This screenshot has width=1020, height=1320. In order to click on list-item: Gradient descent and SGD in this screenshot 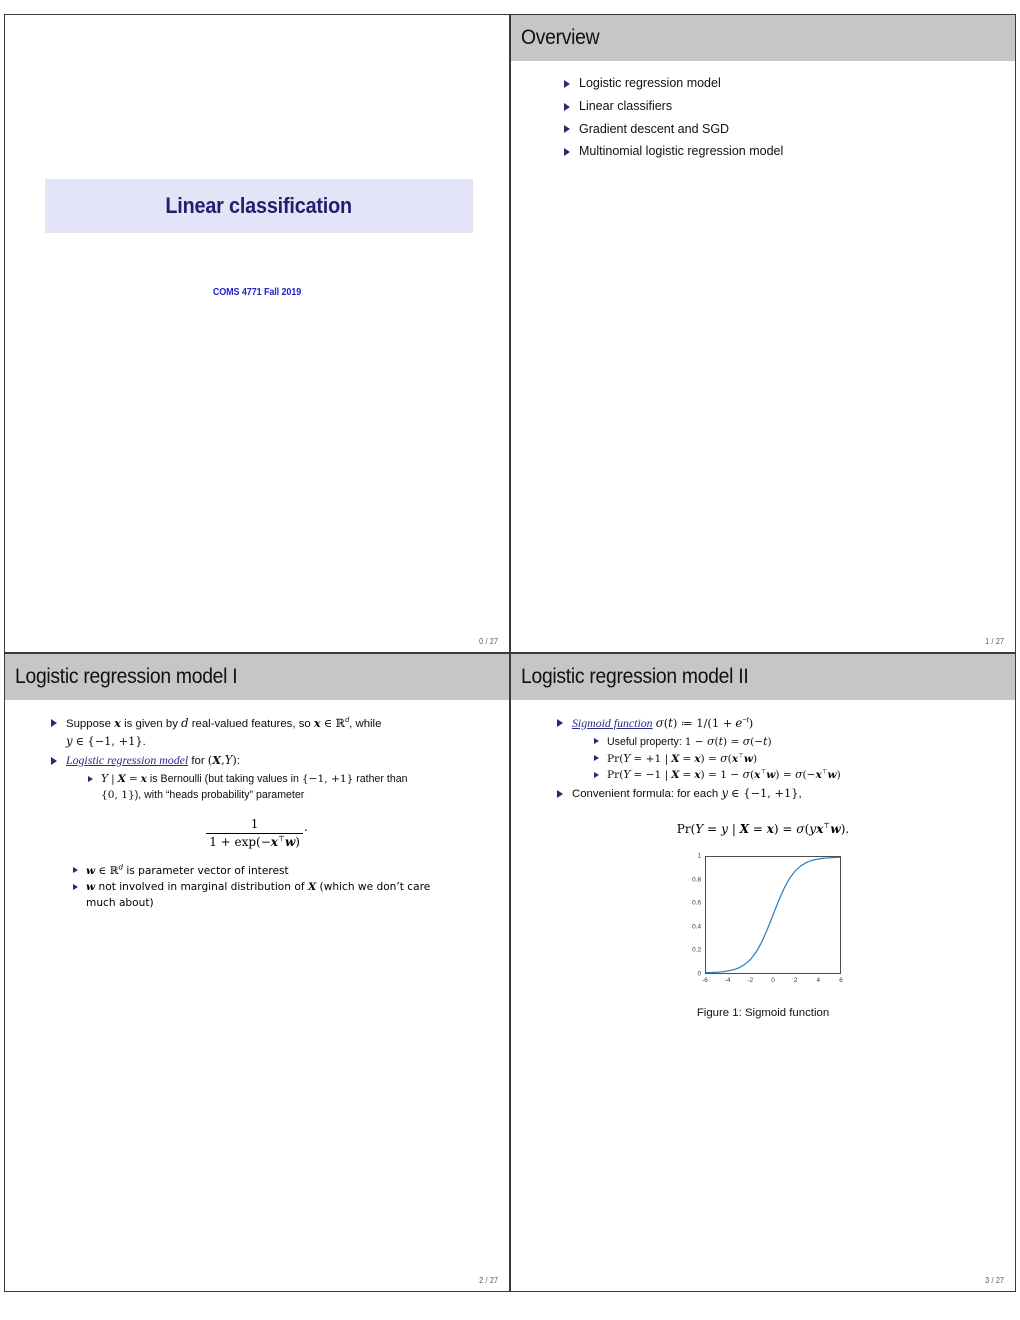, I will do `click(778, 130)`.